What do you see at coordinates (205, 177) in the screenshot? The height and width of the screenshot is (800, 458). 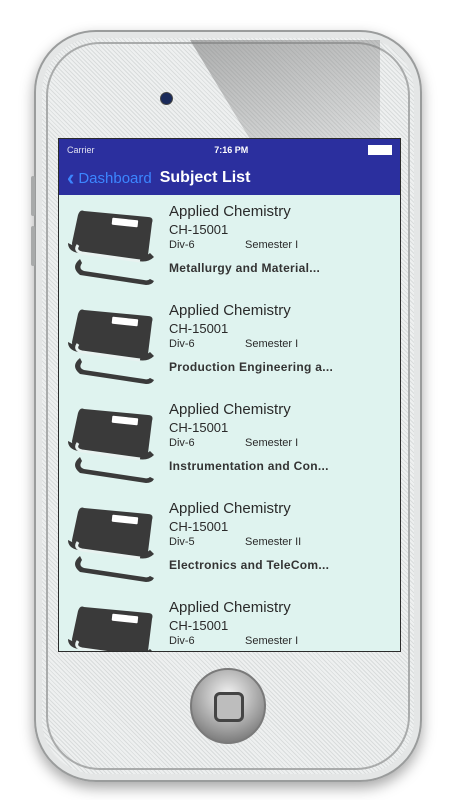 I see `page-title: Subject List` at bounding box center [205, 177].